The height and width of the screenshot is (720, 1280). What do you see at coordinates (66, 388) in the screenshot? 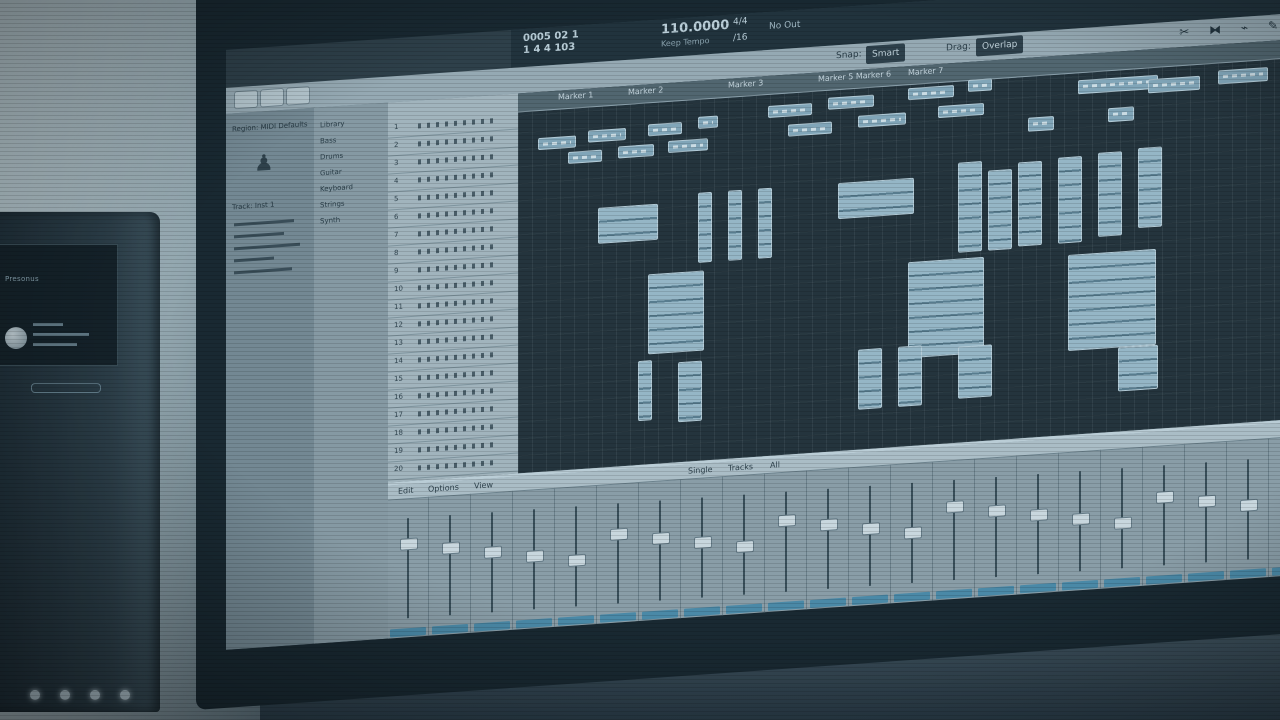
I see `device-button` at bounding box center [66, 388].